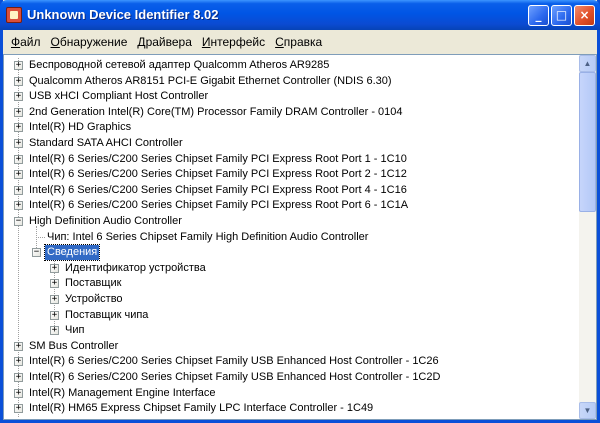  I want to click on tree-item-label: Intel(R) HD Graphics, so click(80, 127).